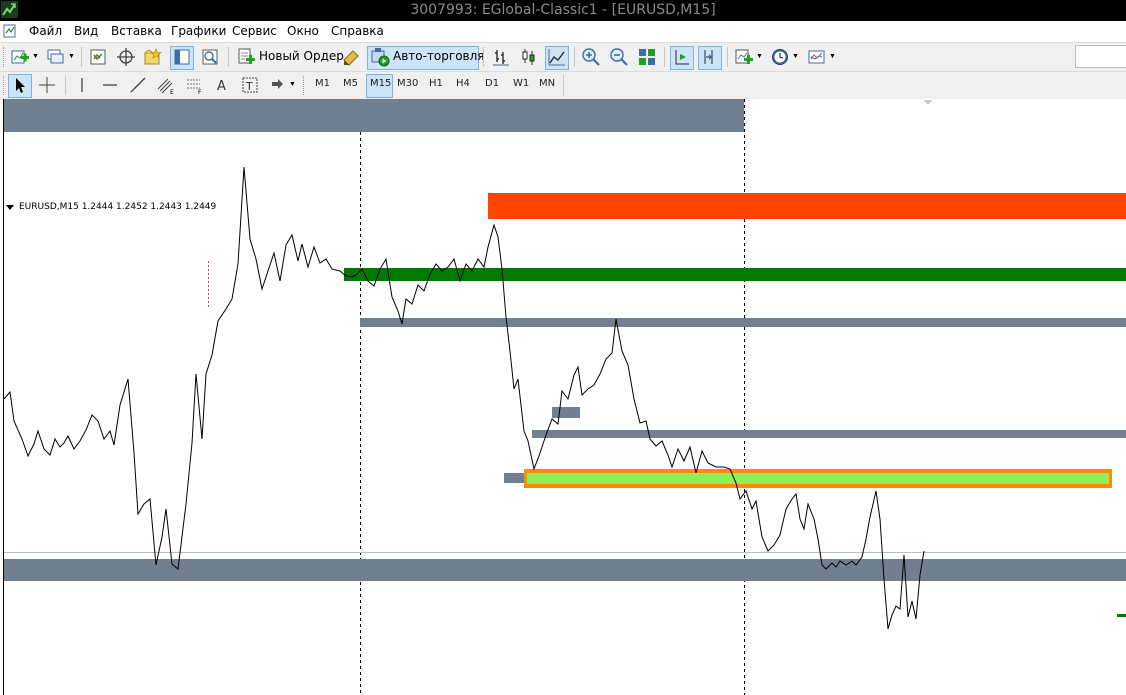 The width and height of the screenshot is (1126, 695). I want to click on timeframe-h4: H4, so click(463, 83).